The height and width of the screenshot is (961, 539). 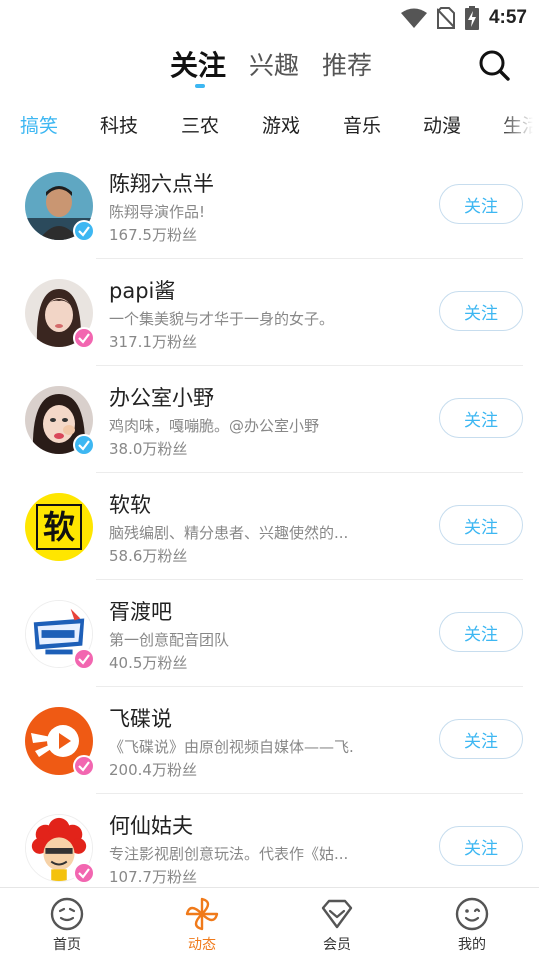 I want to click on avatar-logo-text: 软, so click(x=58, y=527).